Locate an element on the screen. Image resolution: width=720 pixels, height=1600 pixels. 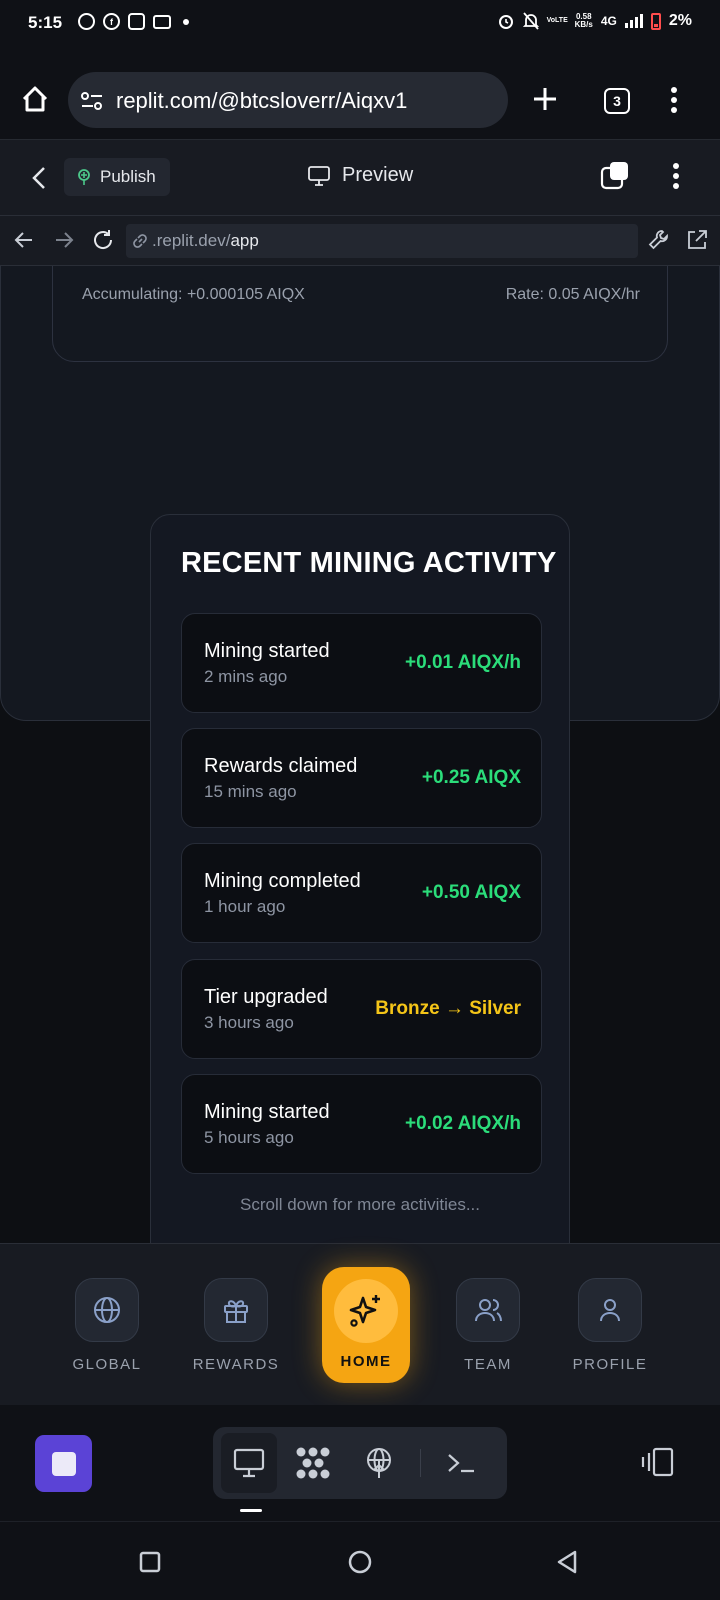
nav-home: HOME is located at coordinates (366, 1325).